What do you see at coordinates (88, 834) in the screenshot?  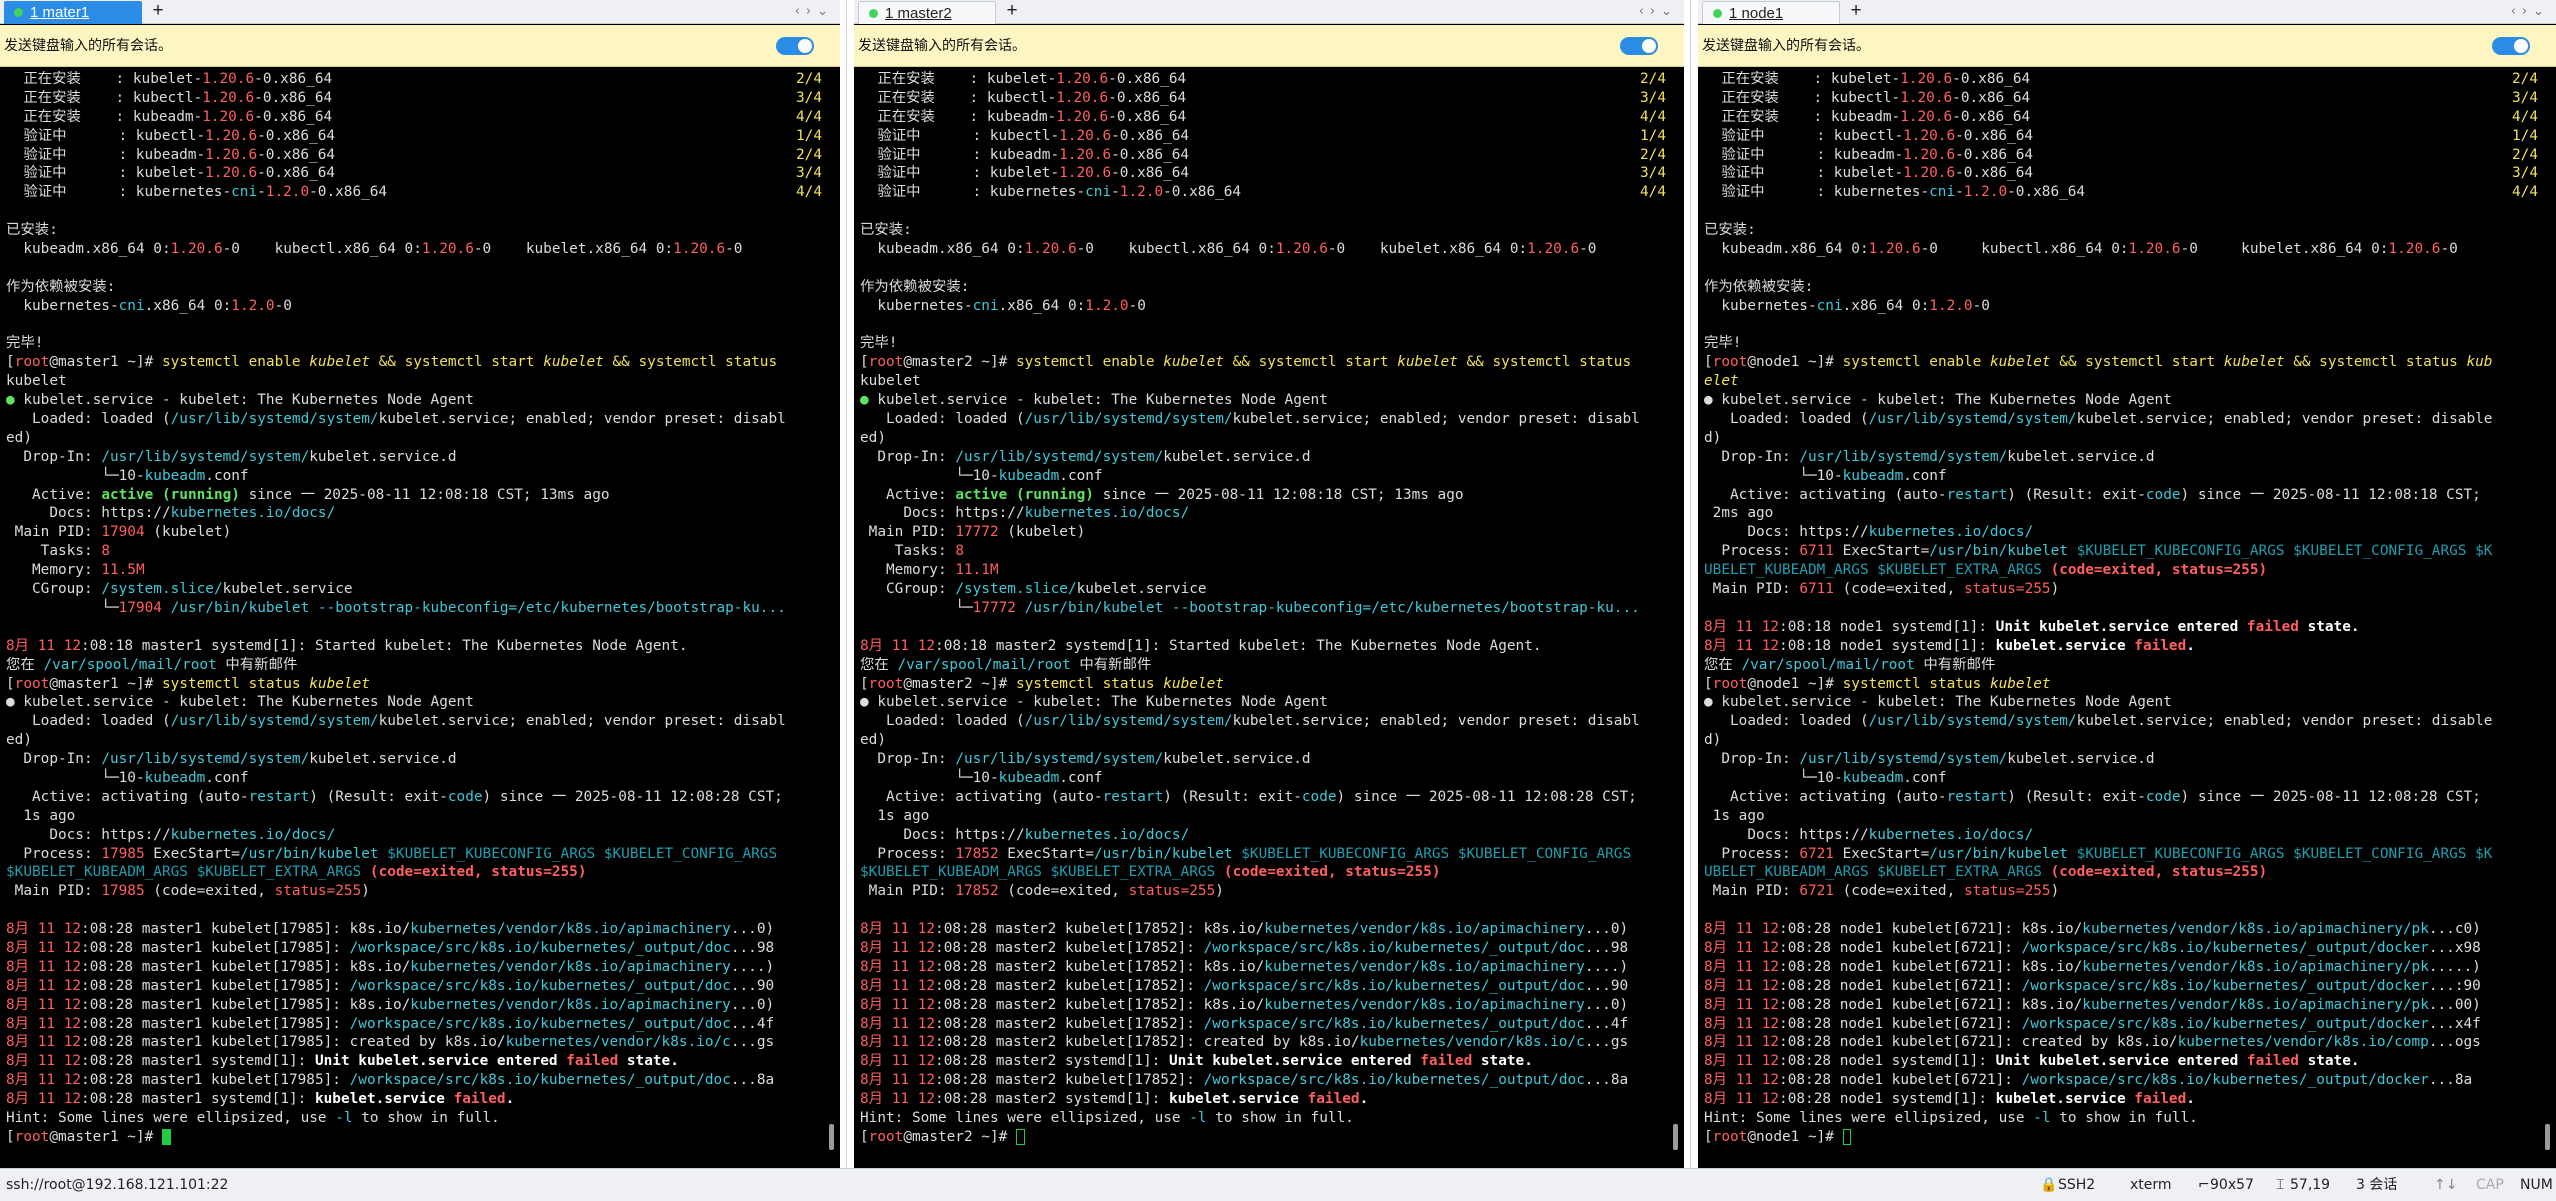 I see `terminal-text: Docs: https://` at bounding box center [88, 834].